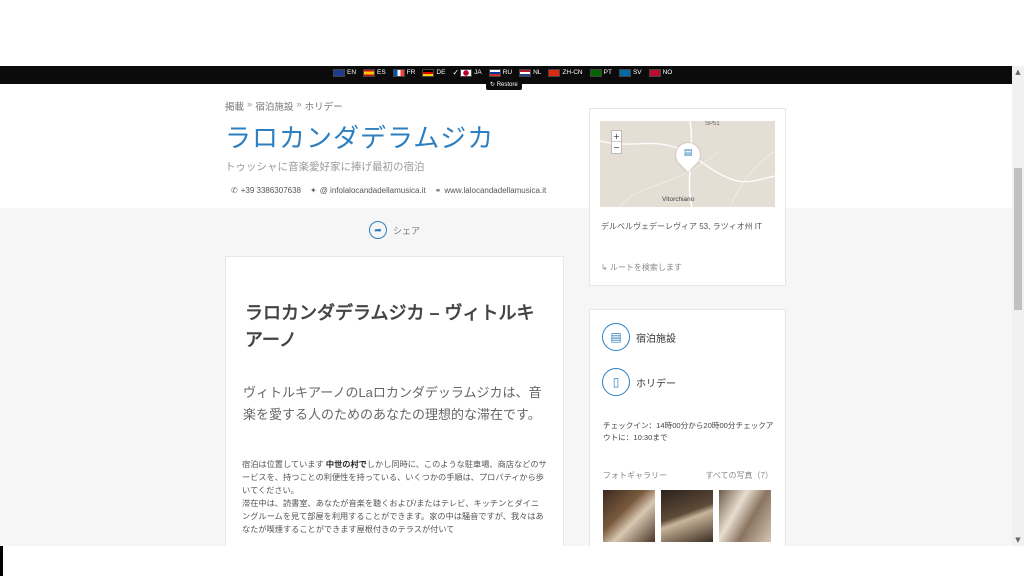  Describe the element at coordinates (407, 230) in the screenshot. I see `share-label: シェア` at that location.